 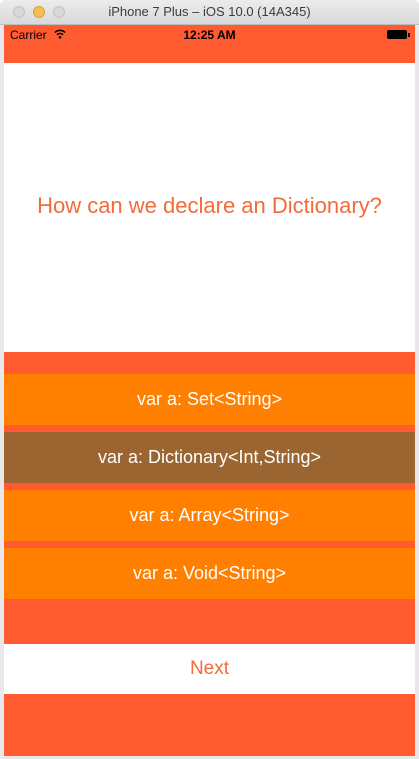 I want to click on window-titlebar: iPhone 7 Plus – iOS 10.0 (14A345), so click(x=209, y=12).